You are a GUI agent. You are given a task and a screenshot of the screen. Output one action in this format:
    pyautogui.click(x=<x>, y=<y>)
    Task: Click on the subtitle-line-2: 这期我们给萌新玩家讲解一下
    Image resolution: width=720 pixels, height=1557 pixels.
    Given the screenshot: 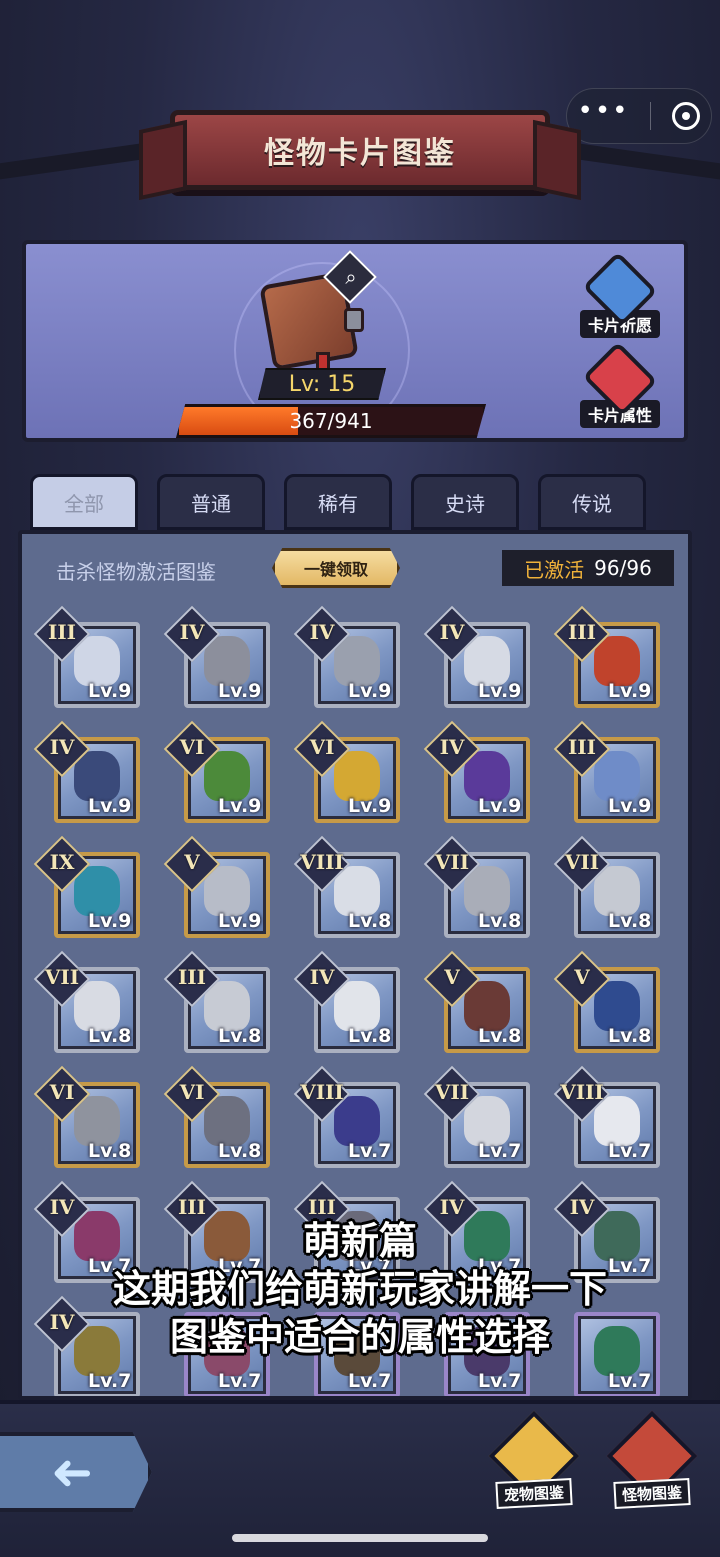 What is the action you would take?
    pyautogui.click(x=359, y=1289)
    